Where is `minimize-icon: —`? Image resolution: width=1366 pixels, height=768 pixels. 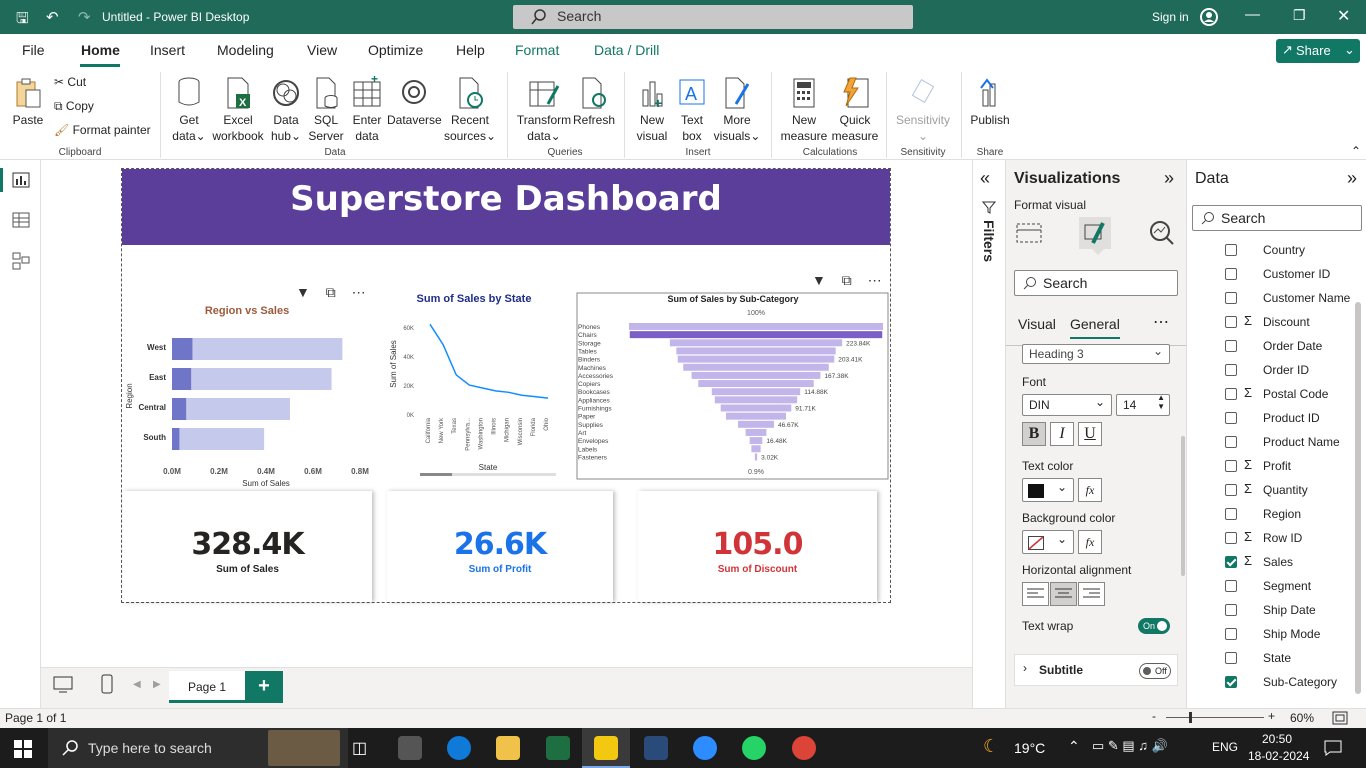 minimize-icon: — is located at coordinates (1252, 14).